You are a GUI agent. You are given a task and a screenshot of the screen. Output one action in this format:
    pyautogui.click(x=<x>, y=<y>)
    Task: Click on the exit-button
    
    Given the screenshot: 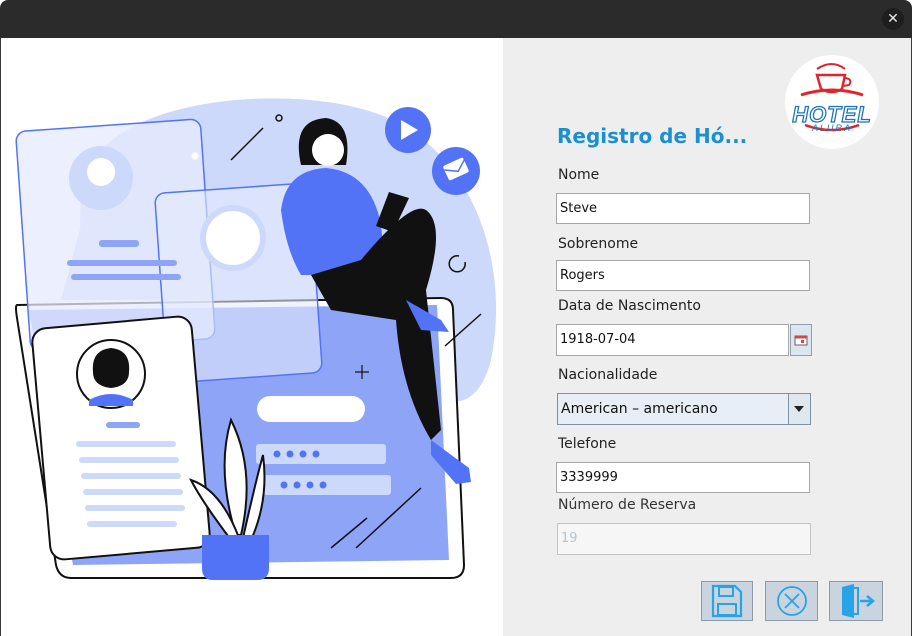 What is the action you would take?
    pyautogui.click(x=856, y=601)
    